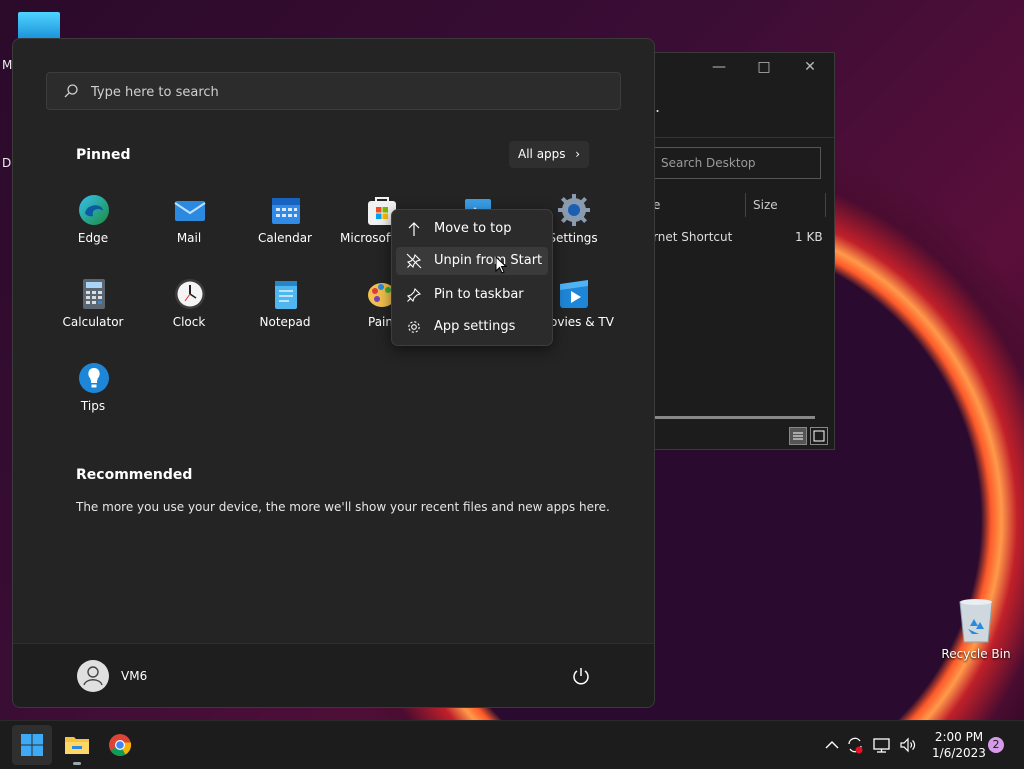  Describe the element at coordinates (475, 326) in the screenshot. I see `menu-item-label: App settings` at that location.